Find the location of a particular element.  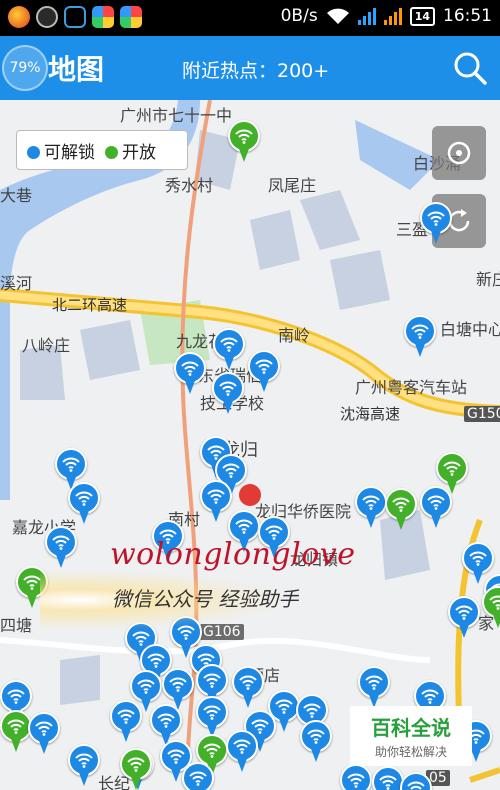

app-notification-icon is located at coordinates (19, 17).